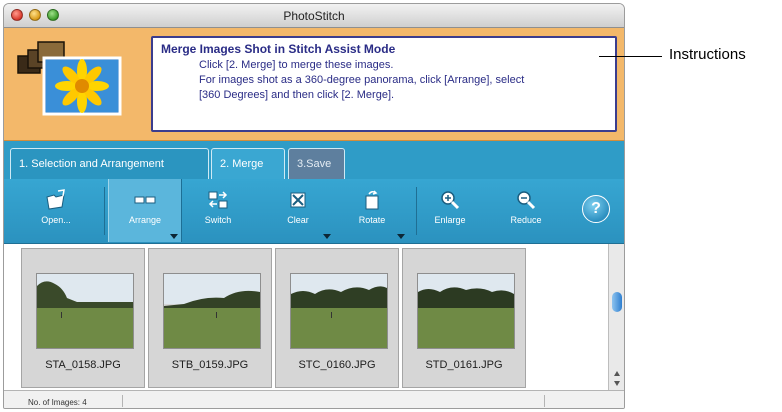 The height and width of the screenshot is (412, 782). Describe the element at coordinates (327, 236) in the screenshot. I see `clear-dropdown-arrow-icon` at that location.